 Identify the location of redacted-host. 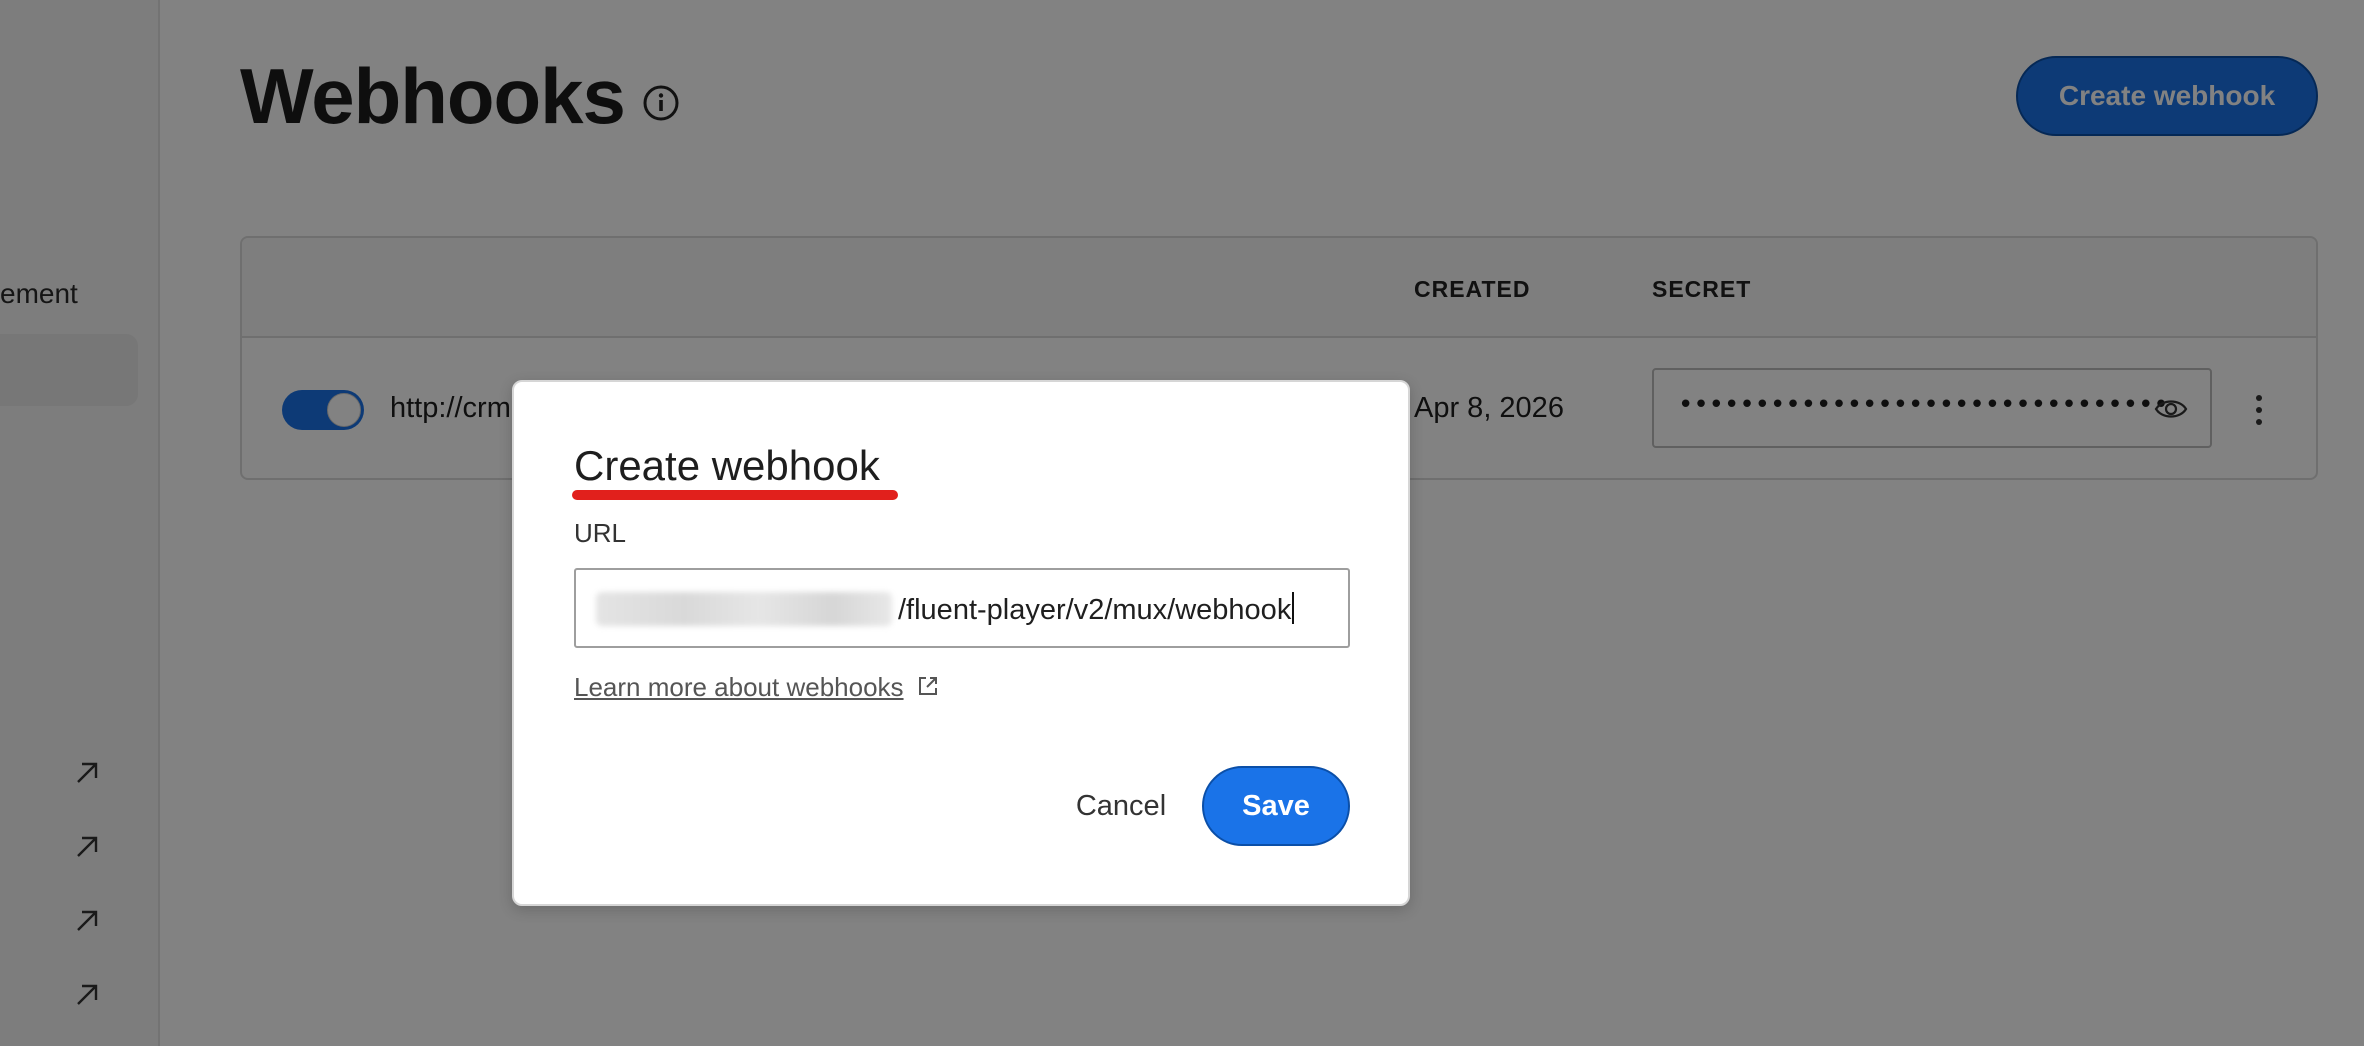
(744, 609).